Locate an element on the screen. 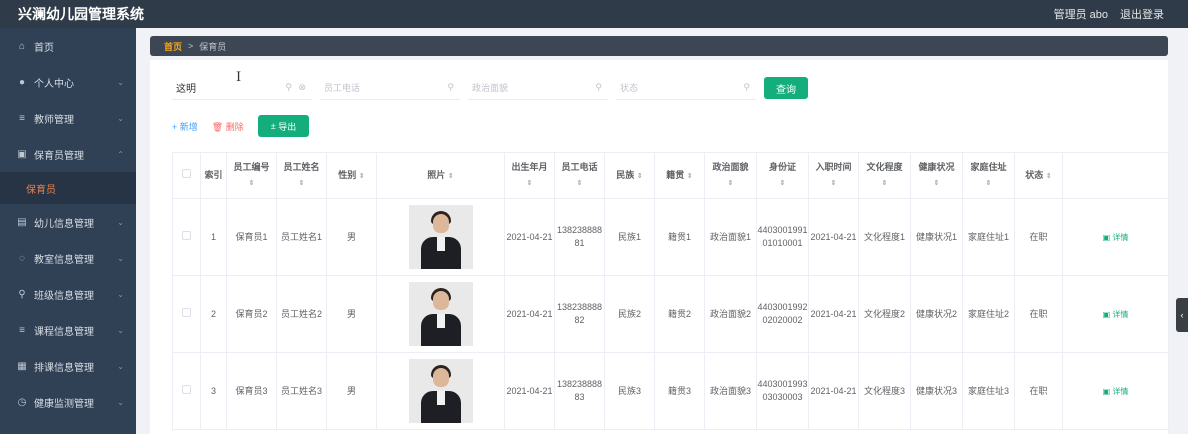 The width and height of the screenshot is (1188, 434). sidebar-item-classes: ⚲ 班级信息管理 ⌄ is located at coordinates (68, 294).